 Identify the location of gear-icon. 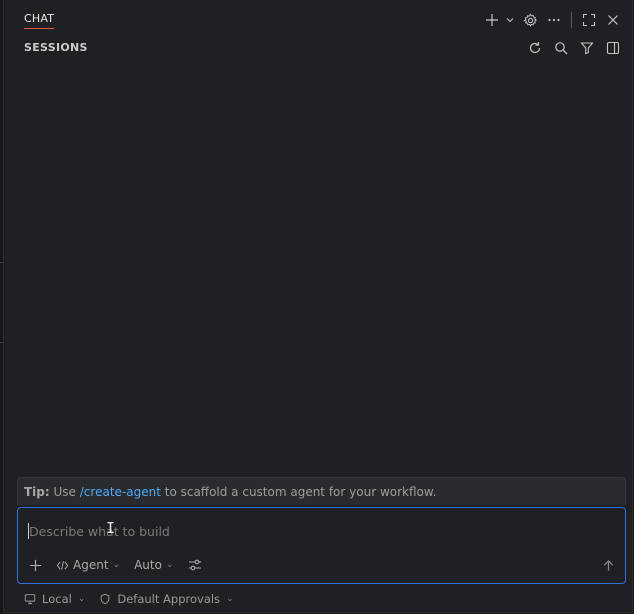
(529, 20).